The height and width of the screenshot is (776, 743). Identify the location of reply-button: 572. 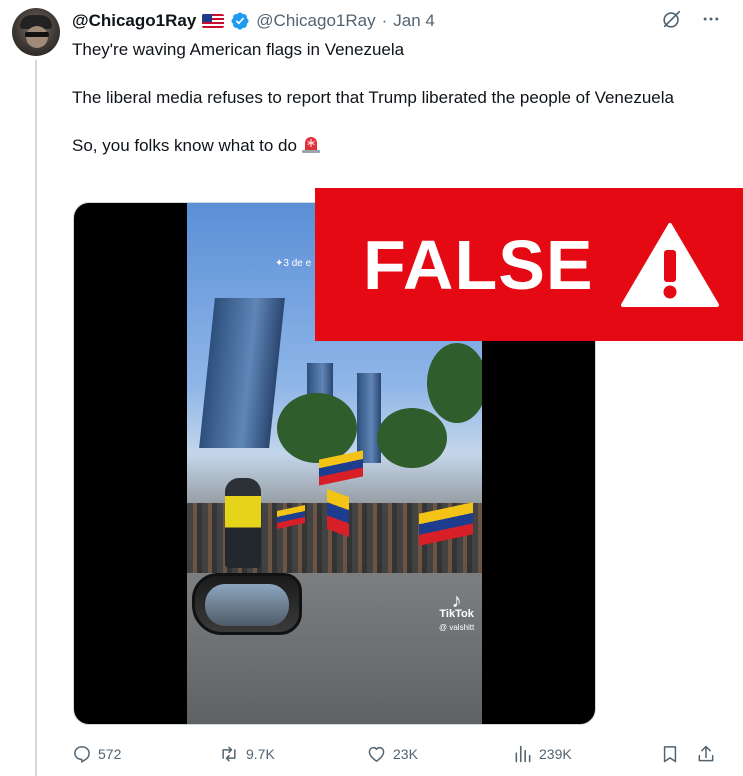
(96, 754).